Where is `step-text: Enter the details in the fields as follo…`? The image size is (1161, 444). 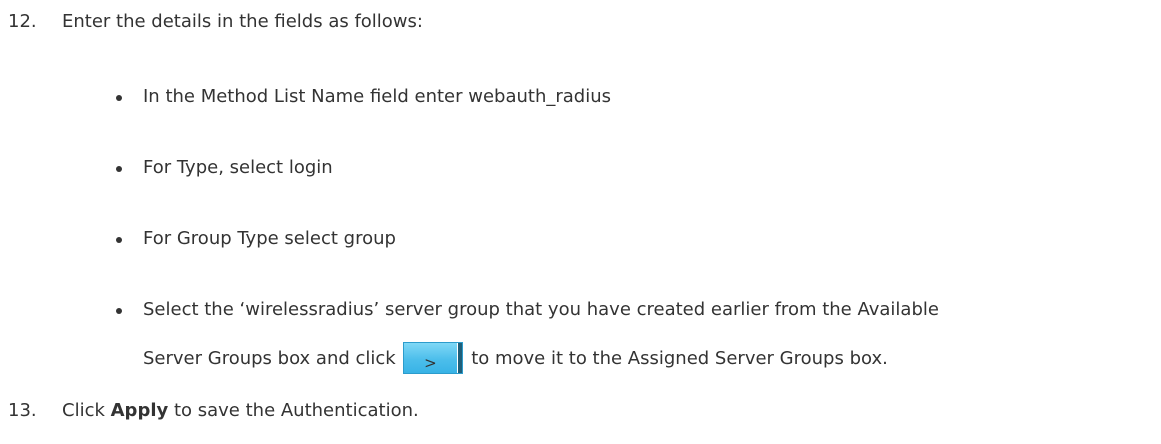 step-text: Enter the details in the fields as follo… is located at coordinates (242, 21).